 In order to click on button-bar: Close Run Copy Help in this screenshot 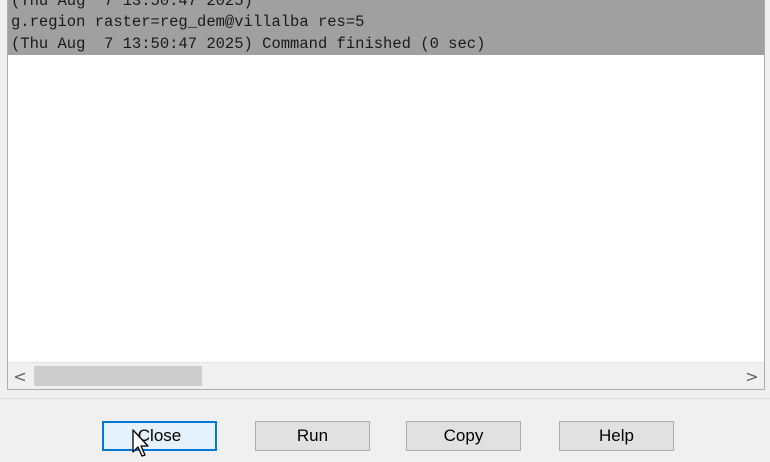, I will do `click(385, 430)`.